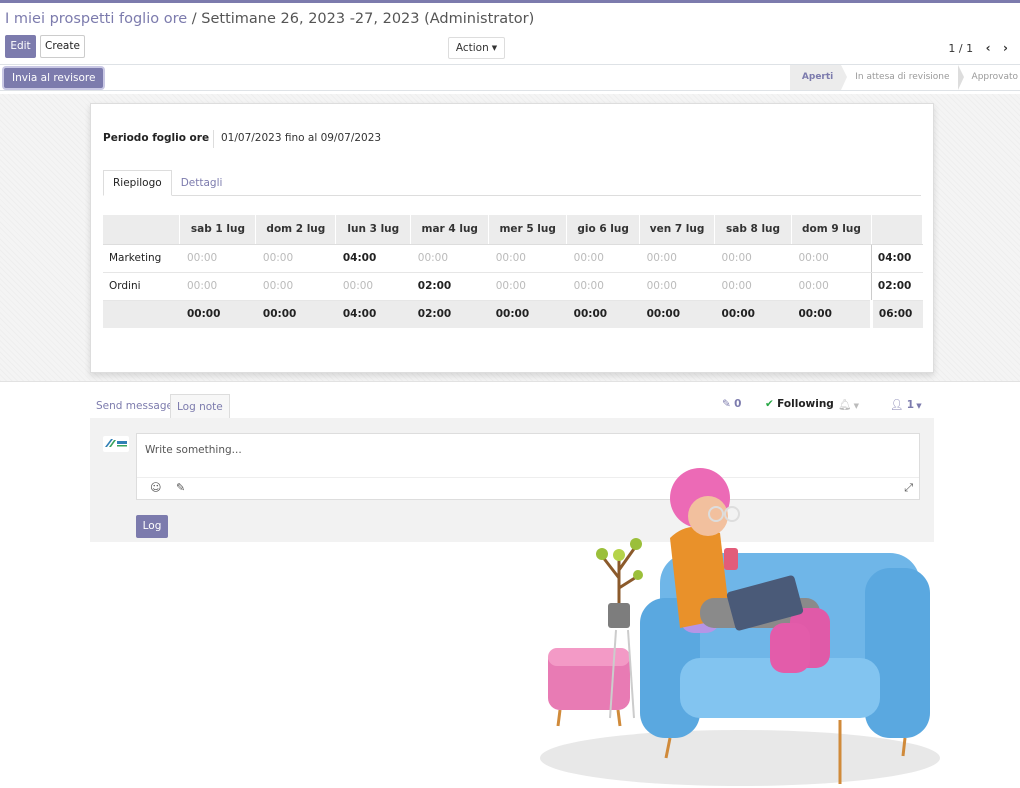 The height and width of the screenshot is (788, 1020). I want to click on send-message-button: Send message, so click(134, 406).